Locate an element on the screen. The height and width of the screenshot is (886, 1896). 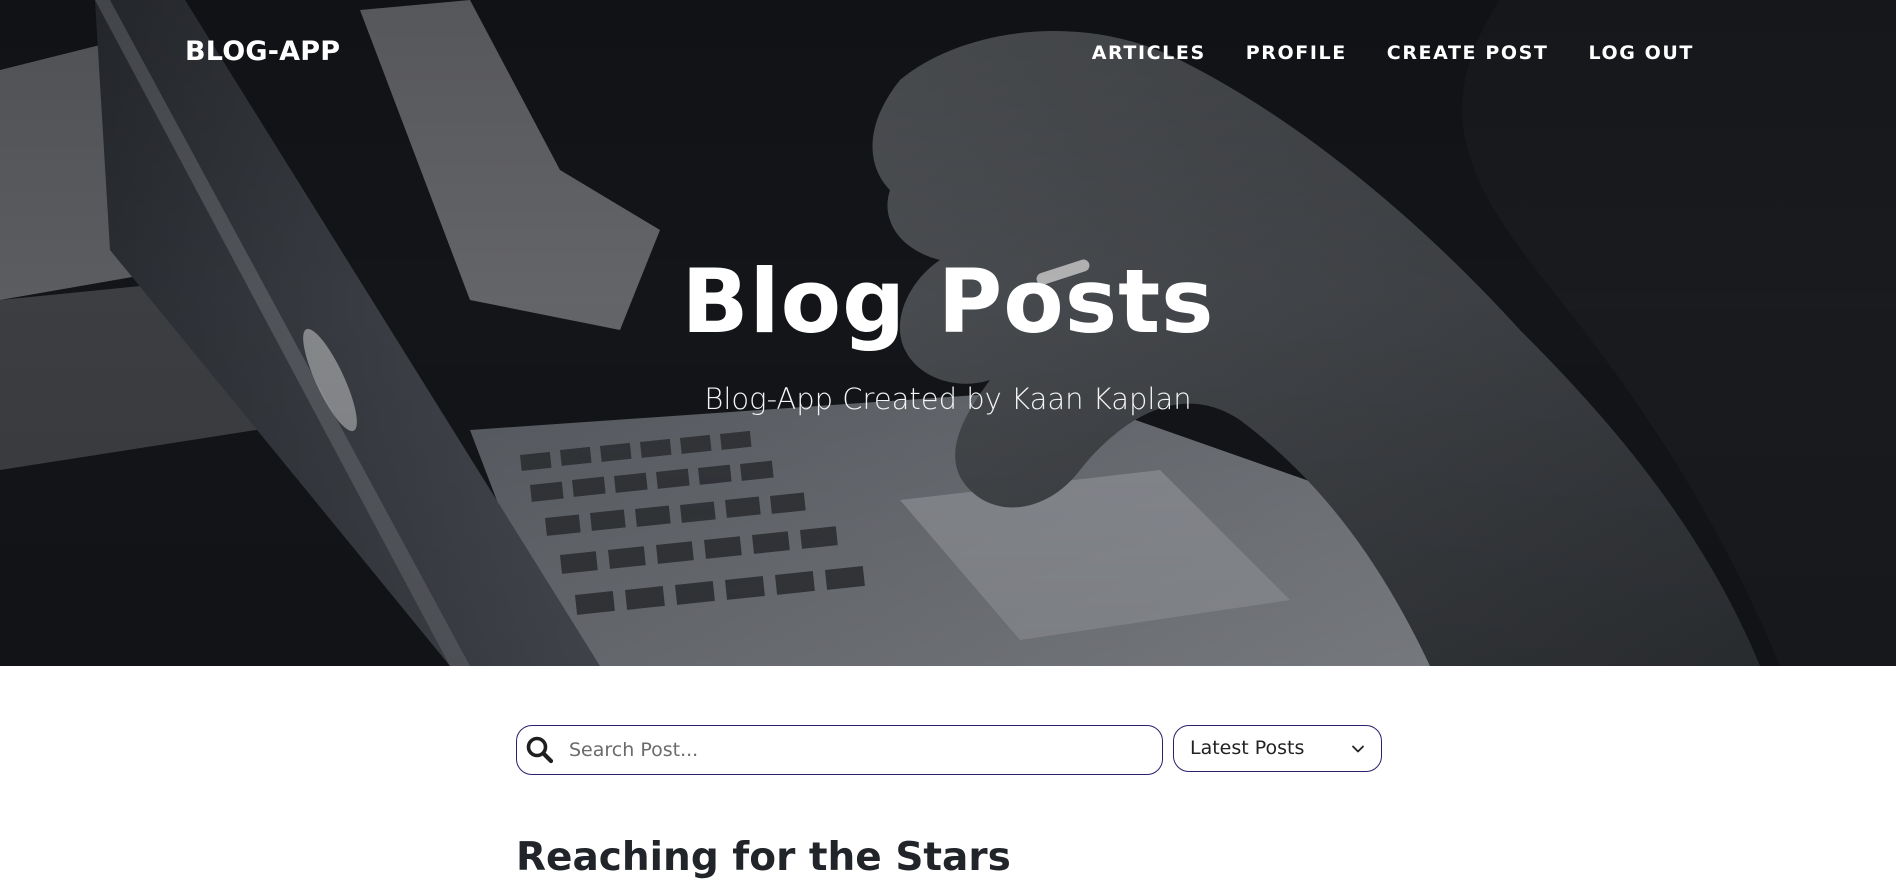
brand-logo: BLOG-APP is located at coordinates (262, 51).